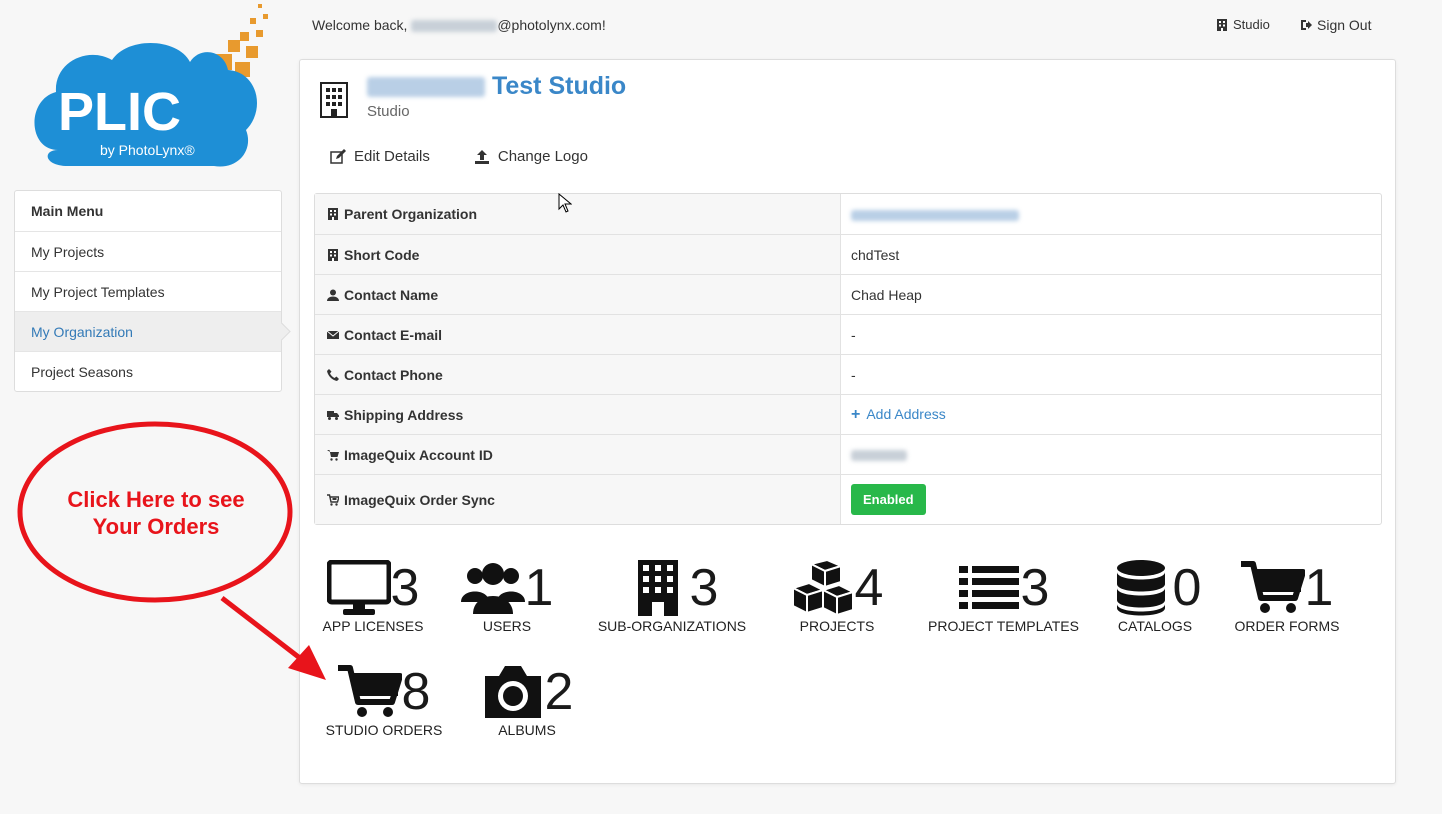 The image size is (1442, 814). What do you see at coordinates (848, 214) in the screenshot?
I see `table-row: Parent Organization` at bounding box center [848, 214].